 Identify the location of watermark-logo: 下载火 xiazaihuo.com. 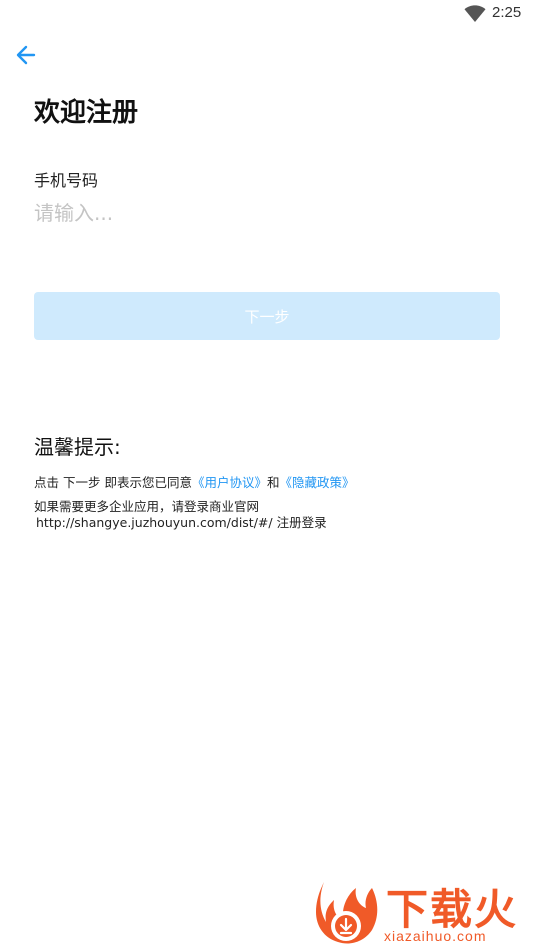
(424, 912).